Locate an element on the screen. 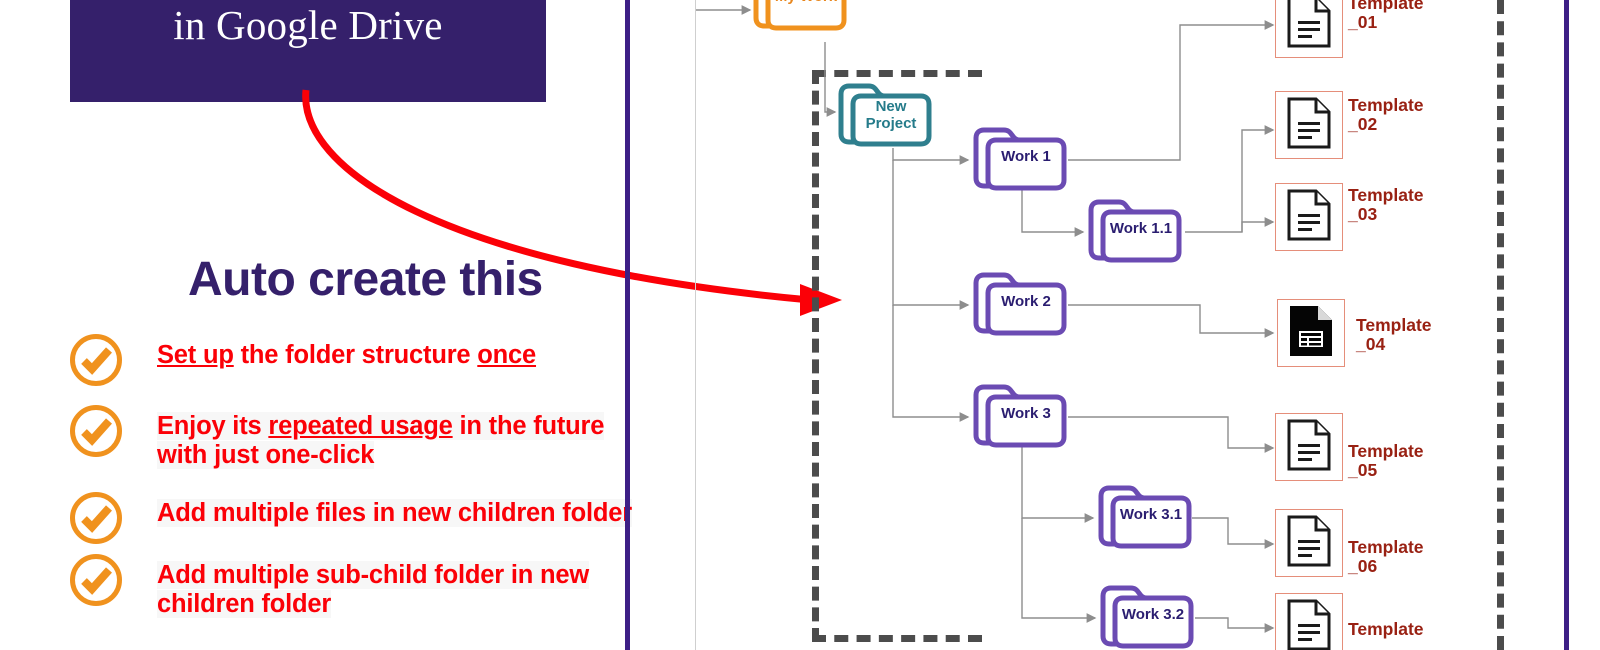 This screenshot has width=1600, height=650. folder-work-1: Work 1 is located at coordinates (1020, 158).